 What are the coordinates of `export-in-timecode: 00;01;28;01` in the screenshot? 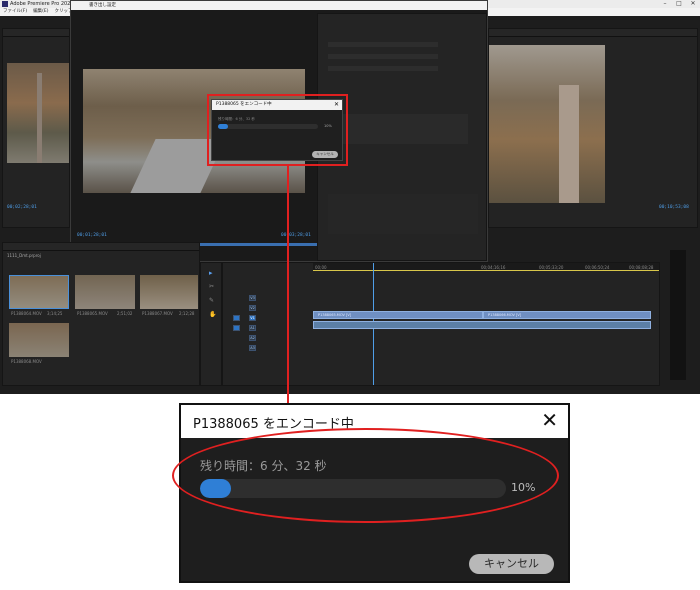 It's located at (92, 235).